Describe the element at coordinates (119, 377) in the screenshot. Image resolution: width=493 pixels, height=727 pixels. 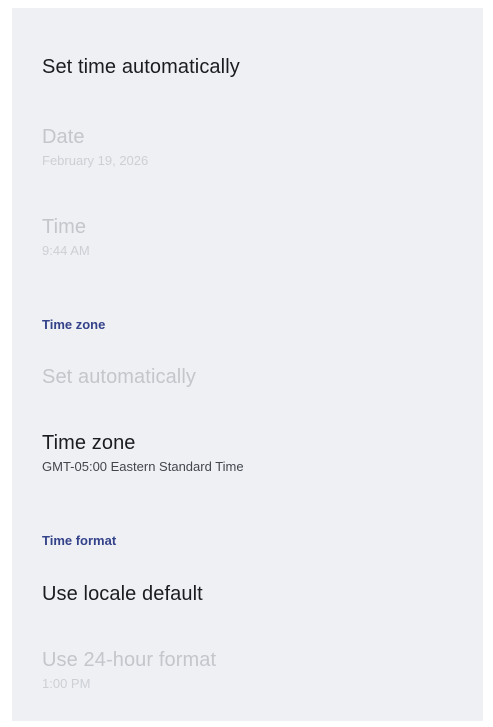
I see `set-time-zone-automatically-label: Set automatically` at that location.